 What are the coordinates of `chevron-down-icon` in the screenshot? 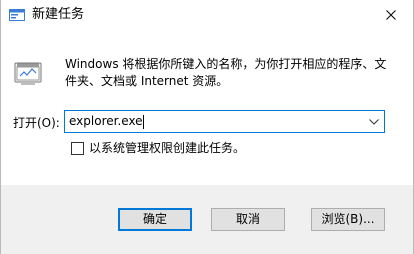 It's located at (374, 121).